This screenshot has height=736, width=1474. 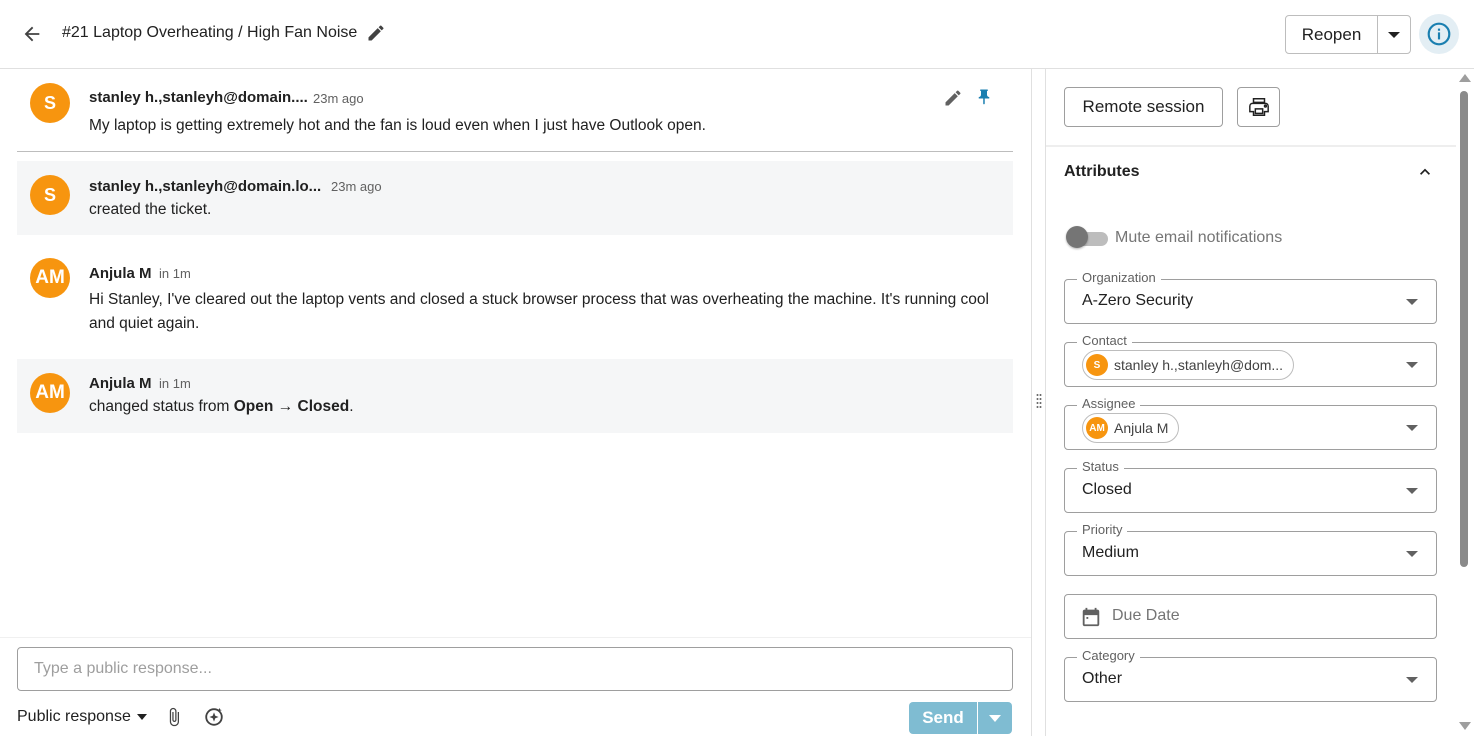 What do you see at coordinates (1250, 486) in the screenshot?
I see `status-select: Status Closed` at bounding box center [1250, 486].